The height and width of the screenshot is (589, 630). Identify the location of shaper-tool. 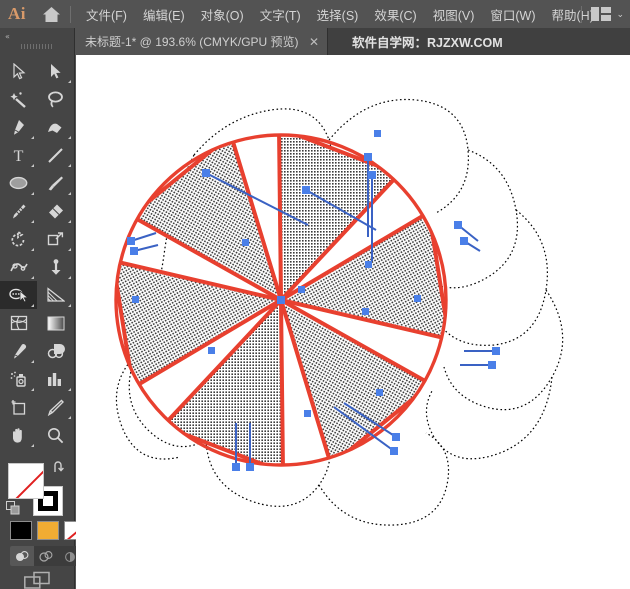
(18, 211).